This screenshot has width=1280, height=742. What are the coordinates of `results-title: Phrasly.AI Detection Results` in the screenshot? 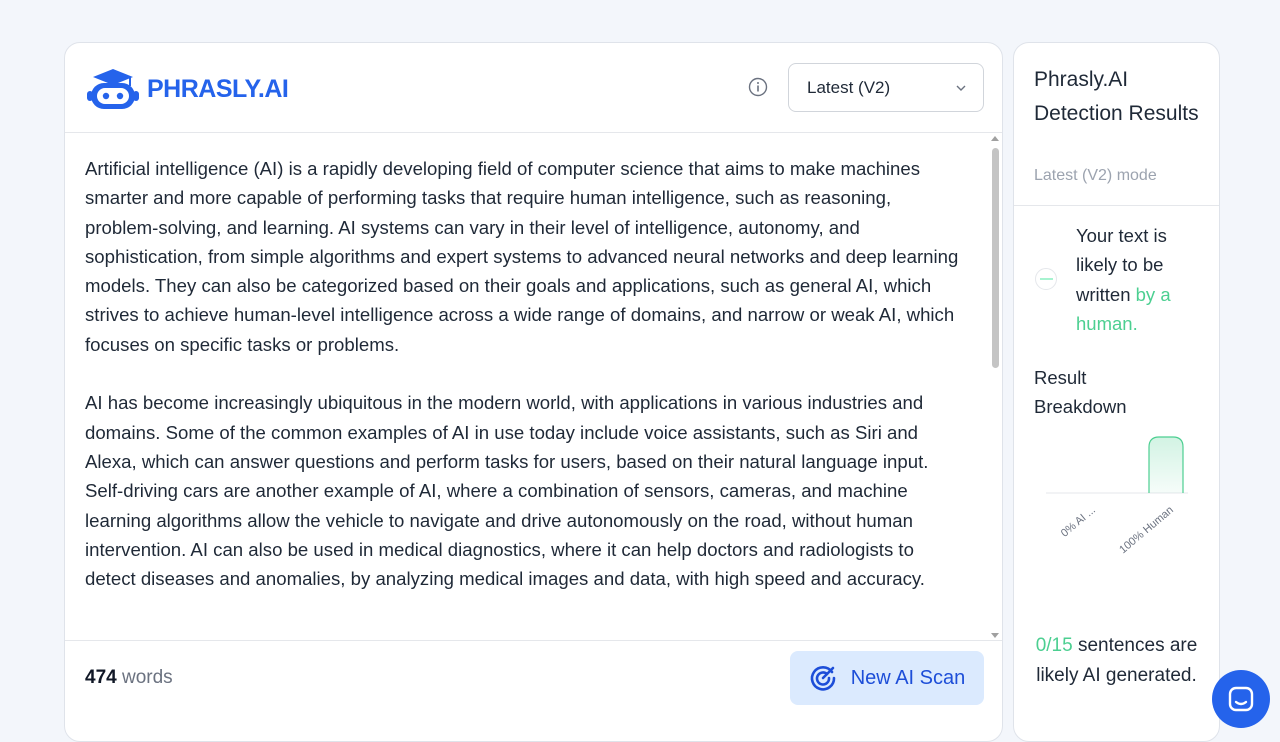 It's located at (1116, 96).